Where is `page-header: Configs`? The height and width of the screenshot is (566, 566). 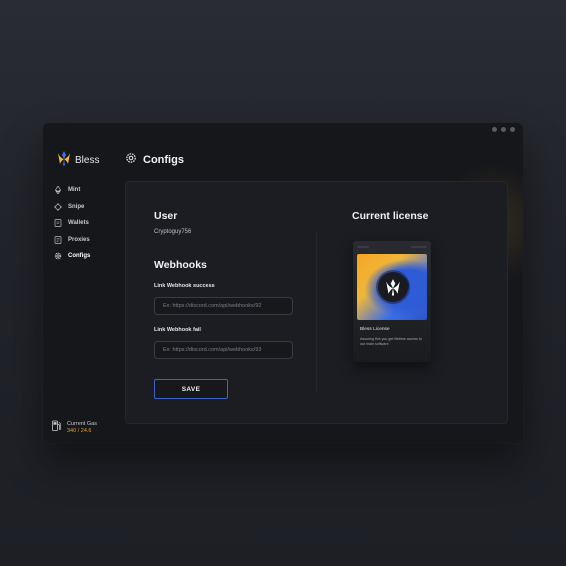 page-header: Configs is located at coordinates (154, 160).